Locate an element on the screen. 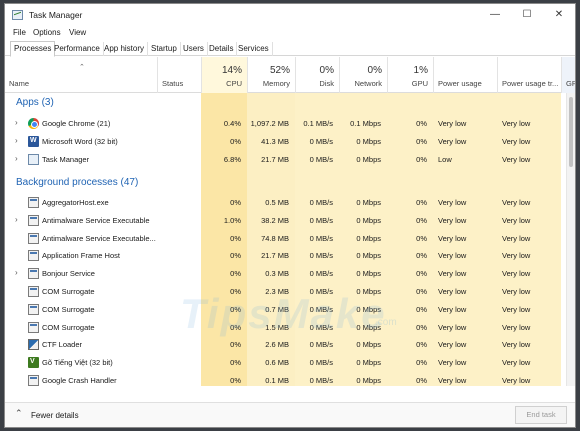  tab-services: Services is located at coordinates (254, 49).